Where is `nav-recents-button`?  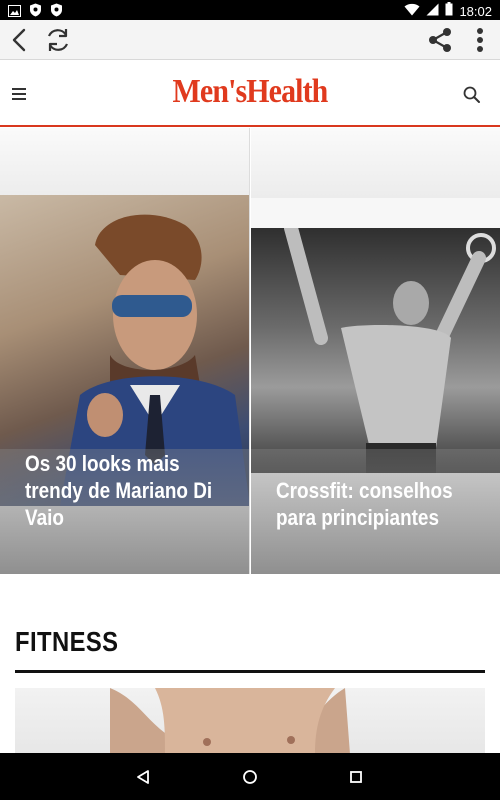 nav-recents-button is located at coordinates (356, 777).